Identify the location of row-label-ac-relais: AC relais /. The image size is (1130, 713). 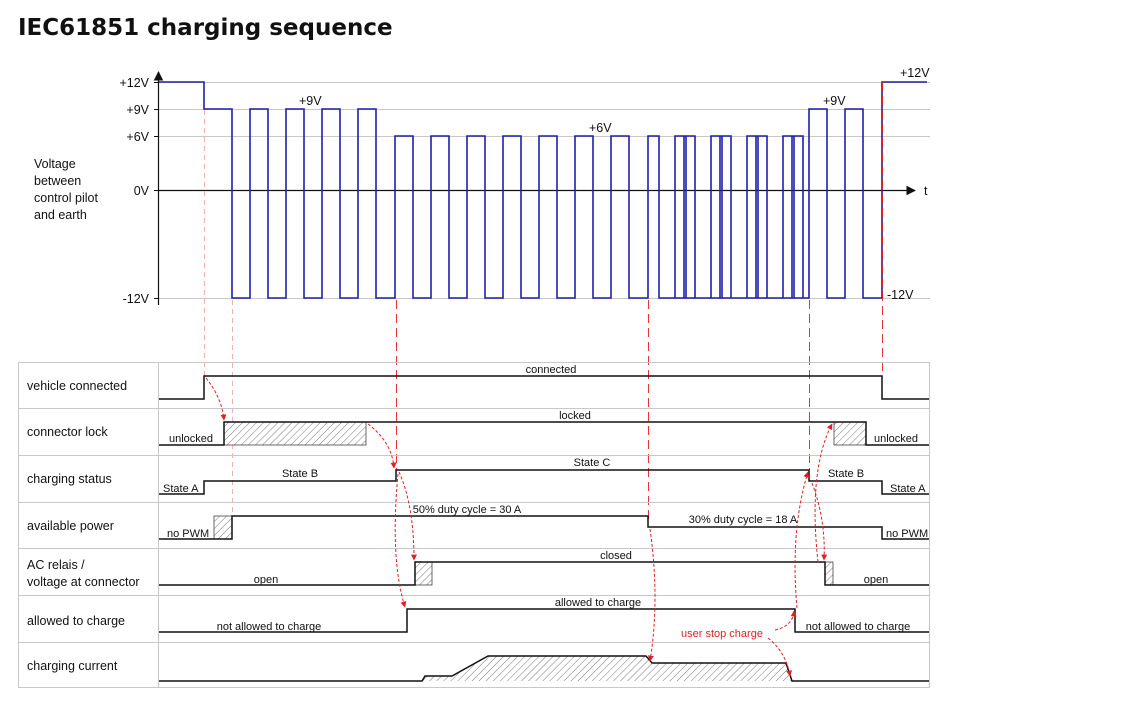
(56, 565).